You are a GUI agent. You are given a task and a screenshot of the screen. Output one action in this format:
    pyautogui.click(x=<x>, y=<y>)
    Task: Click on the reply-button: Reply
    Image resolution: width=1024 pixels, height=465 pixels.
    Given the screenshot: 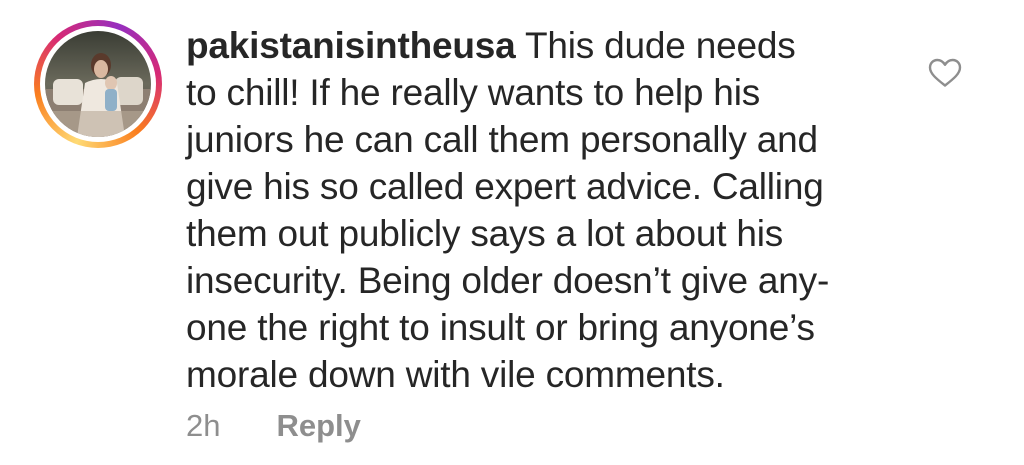 What is the action you would take?
    pyautogui.click(x=318, y=426)
    